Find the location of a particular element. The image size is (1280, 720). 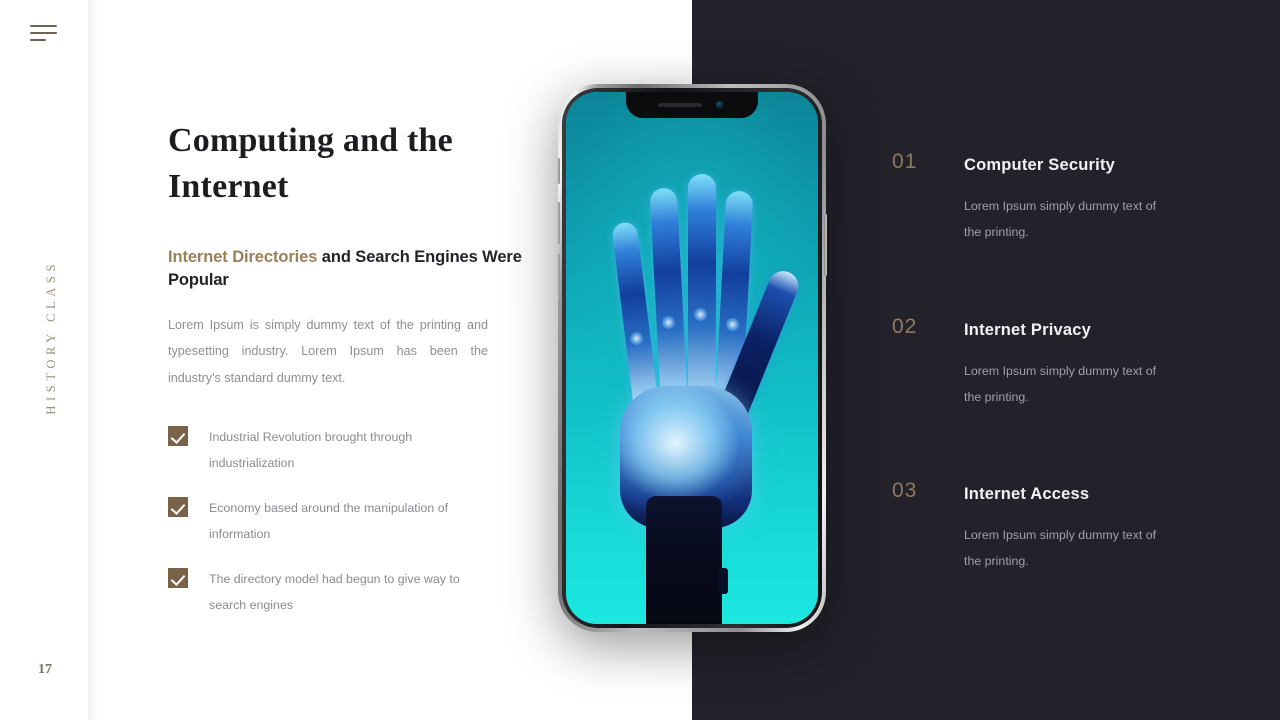

hamburger-icon is located at coordinates (44, 34).